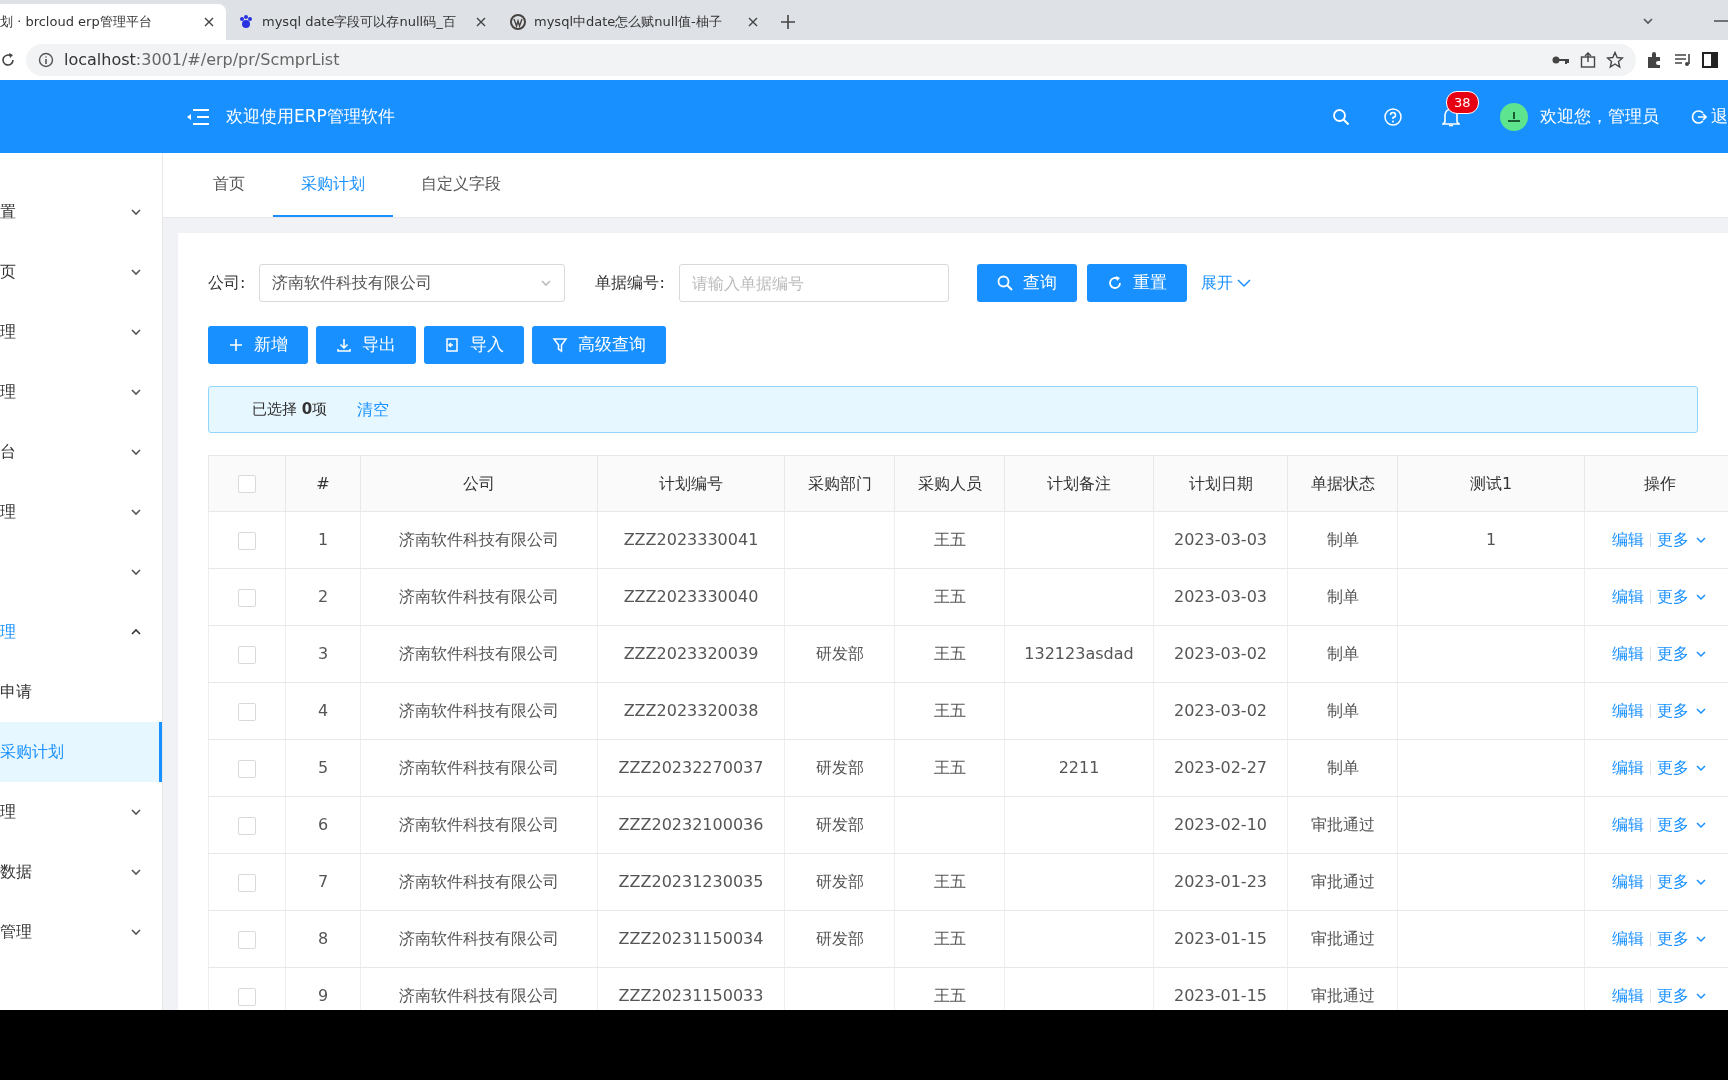 Image resolution: width=1728 pixels, height=1080 pixels. I want to click on table-cell: 2023-03-03, so click(1220, 596).